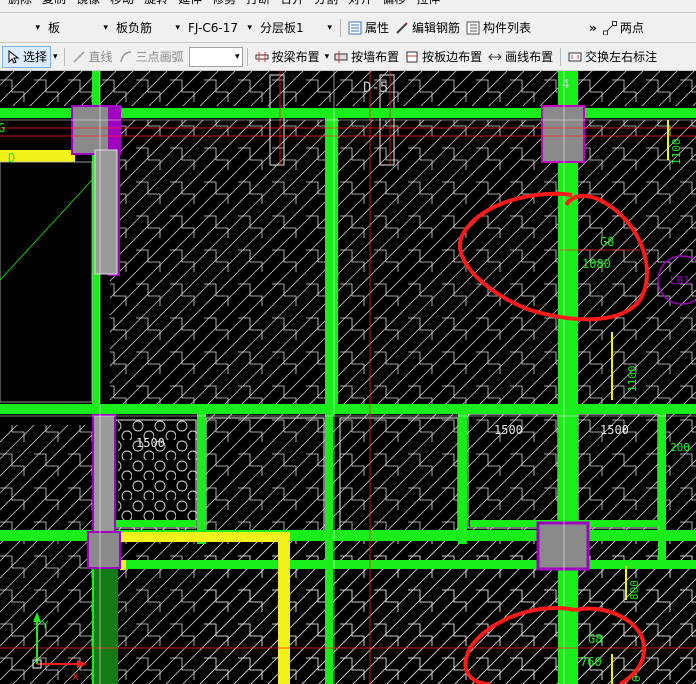  Describe the element at coordinates (436, 28) in the screenshot. I see `edit-rebar-label: 编辑钢筋` at that location.